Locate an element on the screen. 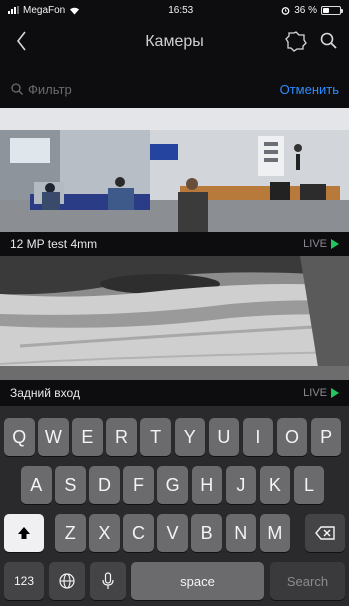 The height and width of the screenshot is (606, 349). camera-info-bar: 12 MP test 4mm LIVE is located at coordinates (174, 244).